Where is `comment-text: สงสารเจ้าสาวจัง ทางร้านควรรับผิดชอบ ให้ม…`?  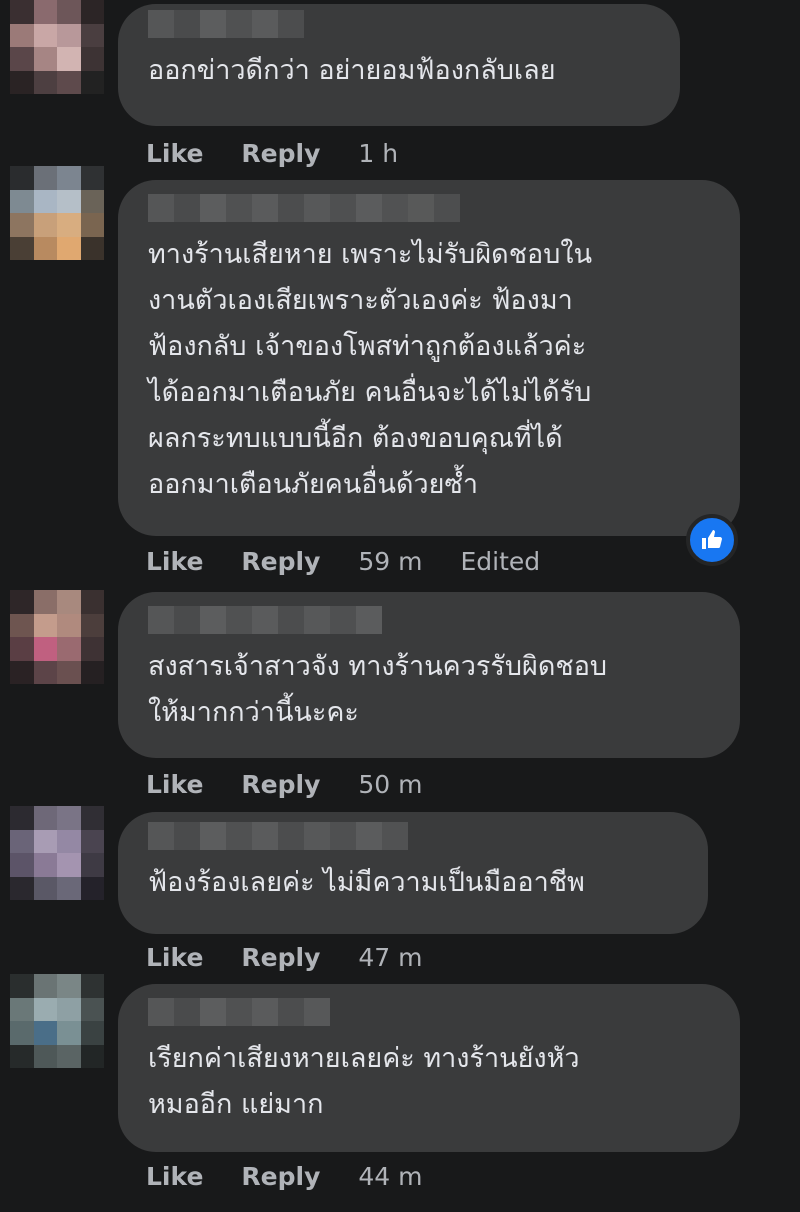
comment-text: สงสารเจ้าสาวจัง ทางร้านควรรับผิดชอบ ให้ม… is located at coordinates (378, 689).